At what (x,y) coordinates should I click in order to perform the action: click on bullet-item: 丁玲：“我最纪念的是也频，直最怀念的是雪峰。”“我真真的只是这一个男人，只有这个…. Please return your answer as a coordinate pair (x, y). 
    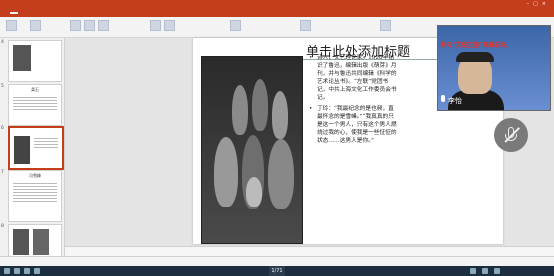
    Looking at the image, I should click on (354, 125).